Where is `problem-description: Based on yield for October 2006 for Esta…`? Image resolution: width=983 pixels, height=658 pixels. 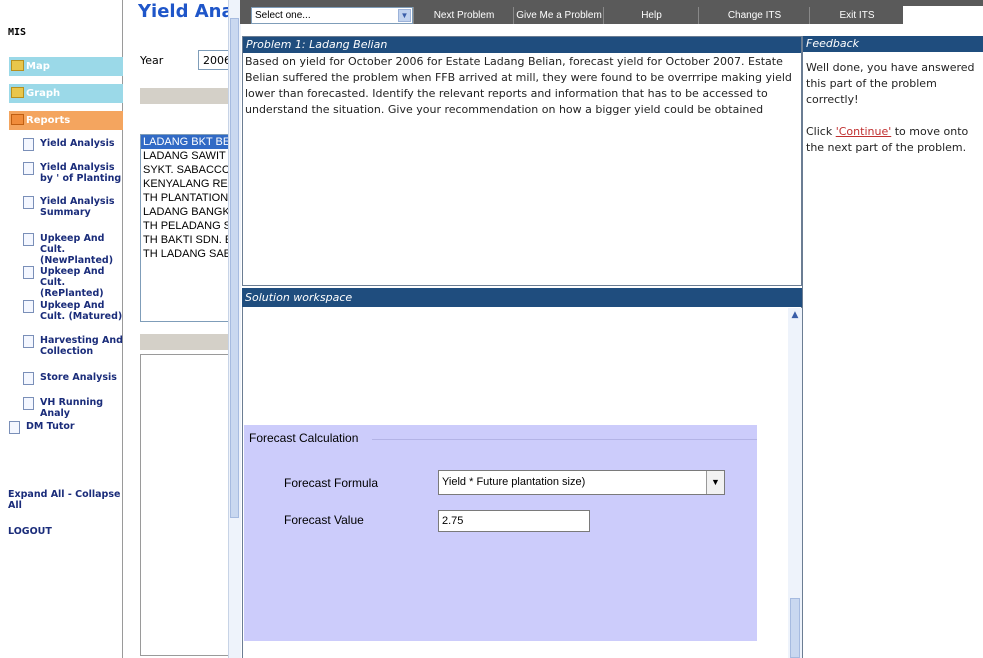
problem-description: Based on yield for October 2006 for Esta… is located at coordinates (518, 85).